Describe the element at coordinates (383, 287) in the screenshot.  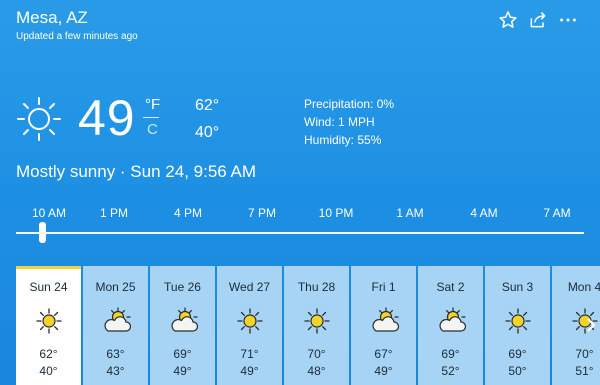
I see `day-name: Fri 1` at that location.